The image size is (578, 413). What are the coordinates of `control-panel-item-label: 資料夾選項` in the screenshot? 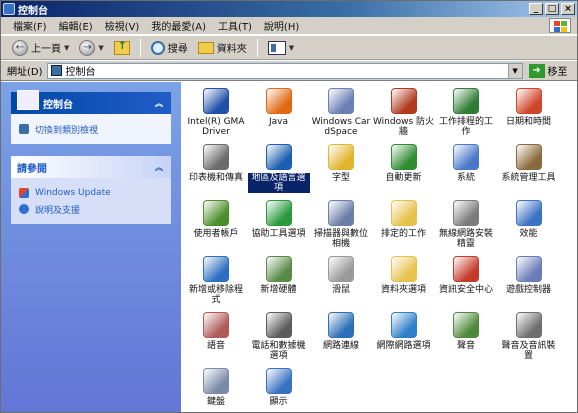 It's located at (403, 290).